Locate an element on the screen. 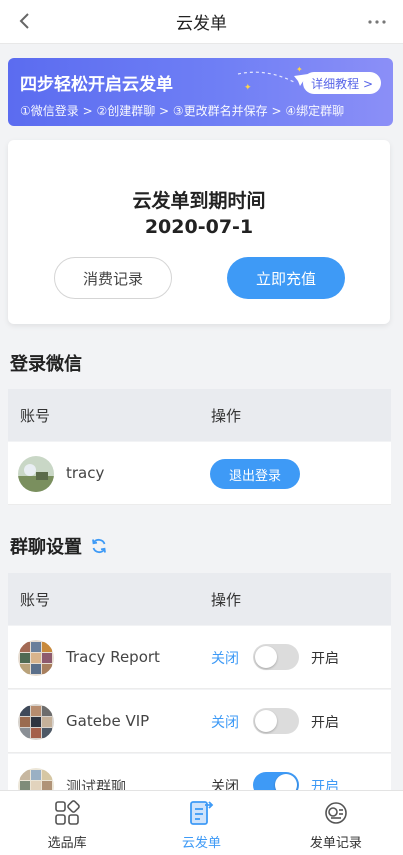 The height and width of the screenshot is (855, 403). recharge-button: 立即充值 is located at coordinates (286, 278).